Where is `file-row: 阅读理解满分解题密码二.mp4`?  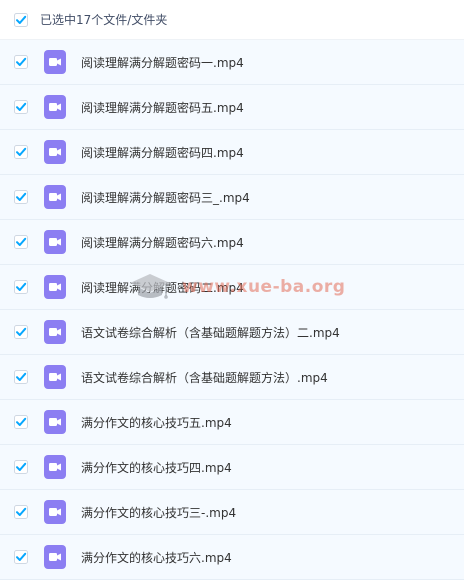
file-row: 阅读理解满分解题密码二.mp4 is located at coordinates (232, 287).